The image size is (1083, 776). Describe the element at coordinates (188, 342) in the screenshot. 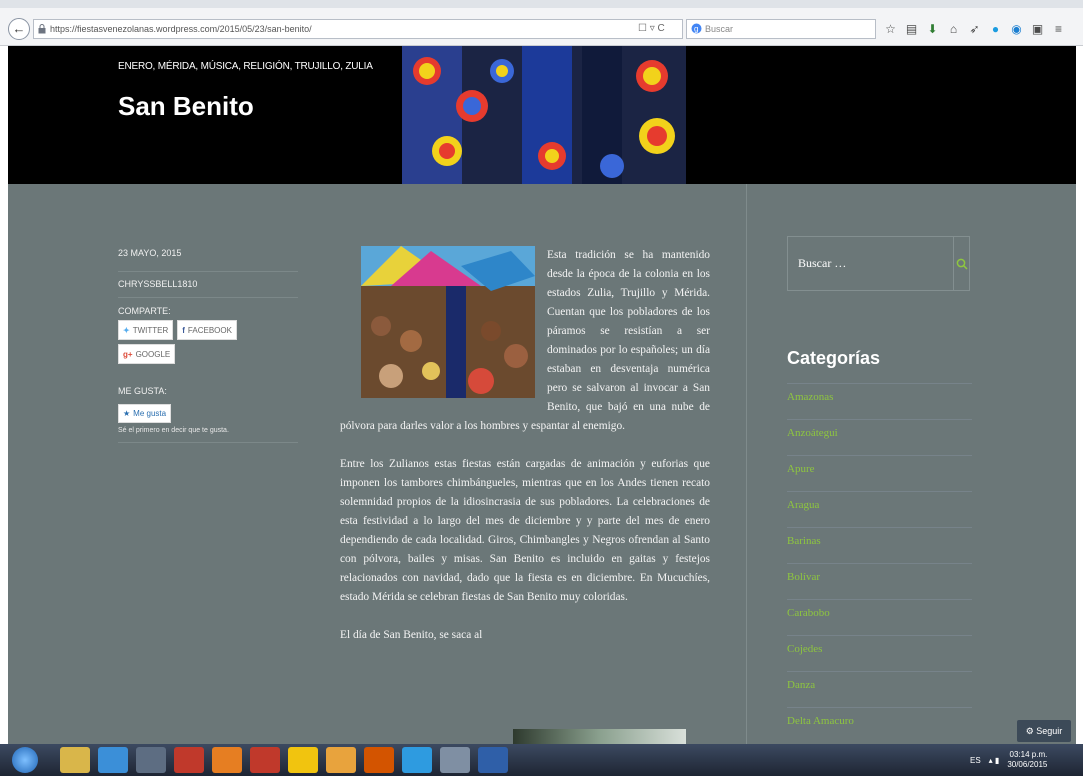

I see `share-buttons: ✦ TWITTER f FACEBOOK g+ GOOGLE` at that location.